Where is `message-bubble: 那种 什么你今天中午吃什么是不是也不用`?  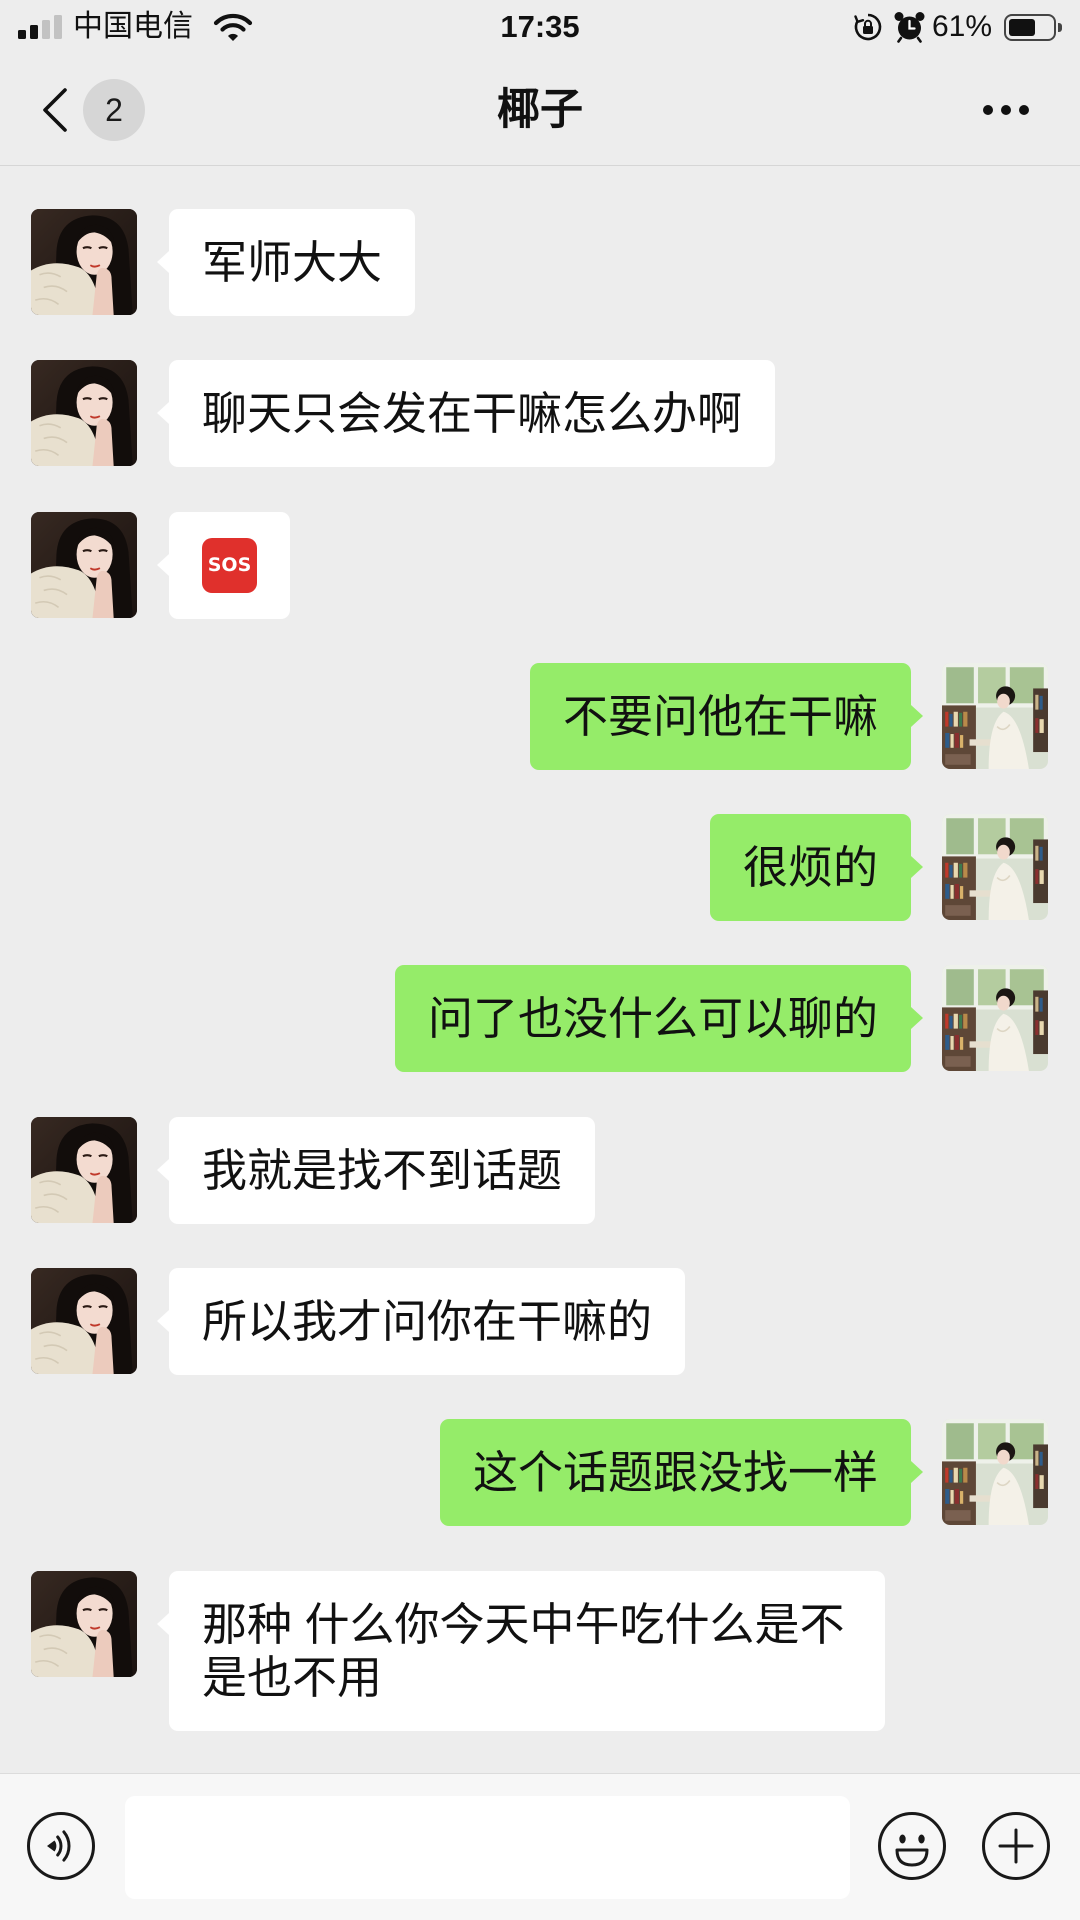 message-bubble: 那种 什么你今天中午吃什么是不是也不用 is located at coordinates (521, 1650).